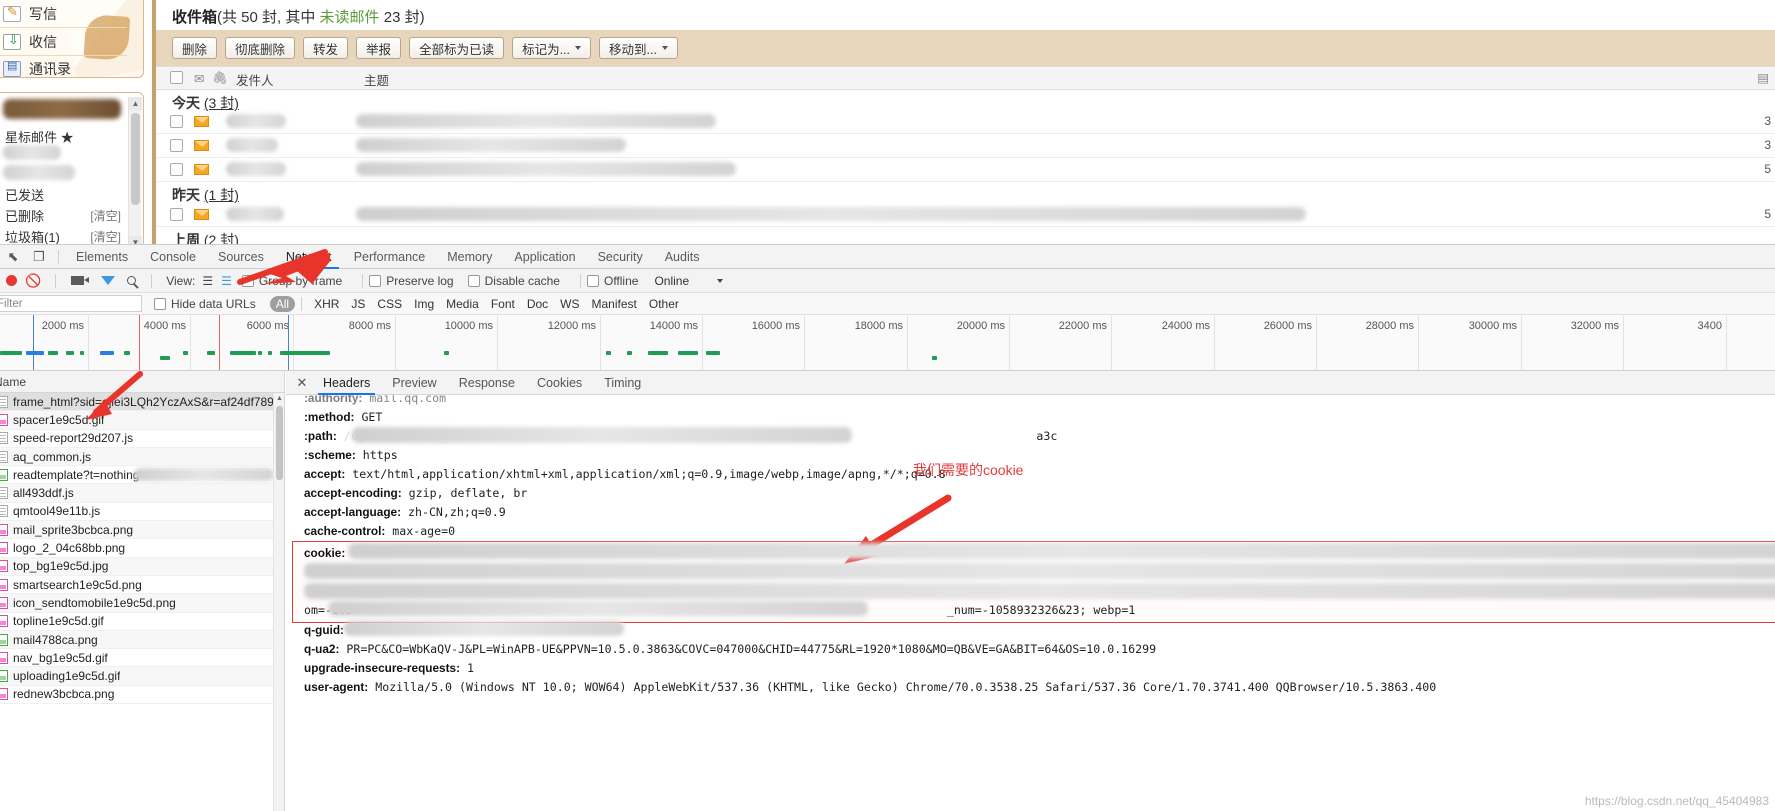 The width and height of the screenshot is (1775, 811). I want to click on list-item: top_bg1e9c5d.jpg, so click(142, 566).